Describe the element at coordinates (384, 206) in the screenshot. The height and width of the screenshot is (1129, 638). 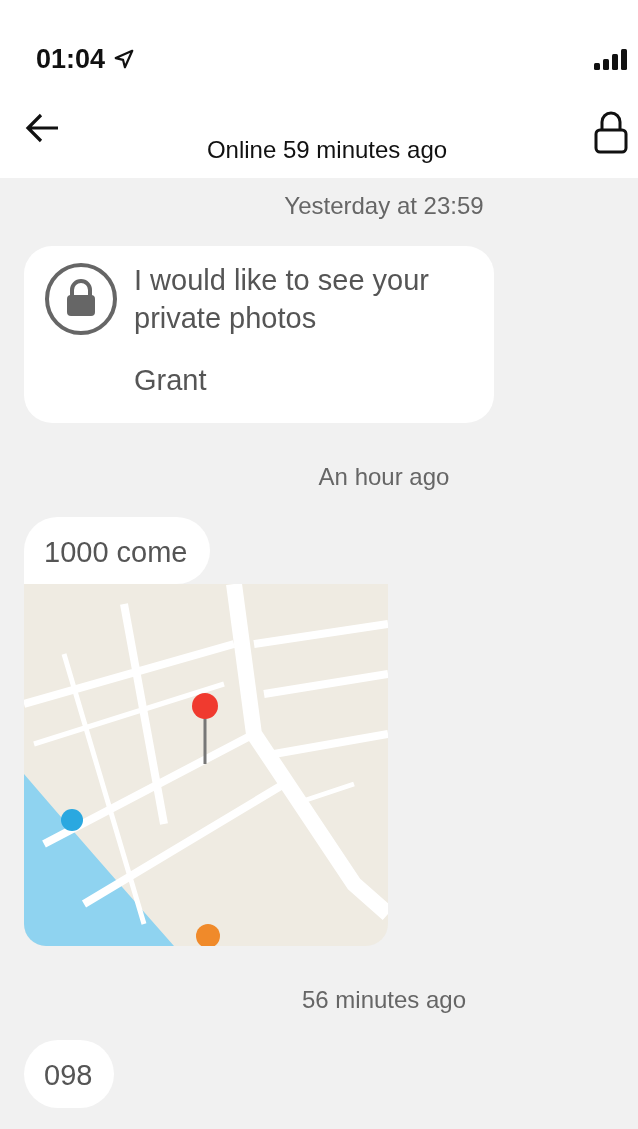
I see `timestamp: Yesterday at 23:59` at that location.